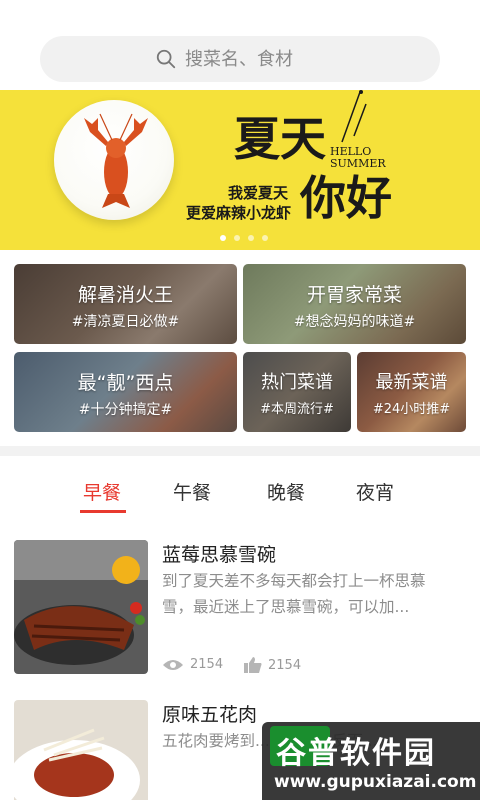  I want to click on view-count: 2154, so click(192, 664).